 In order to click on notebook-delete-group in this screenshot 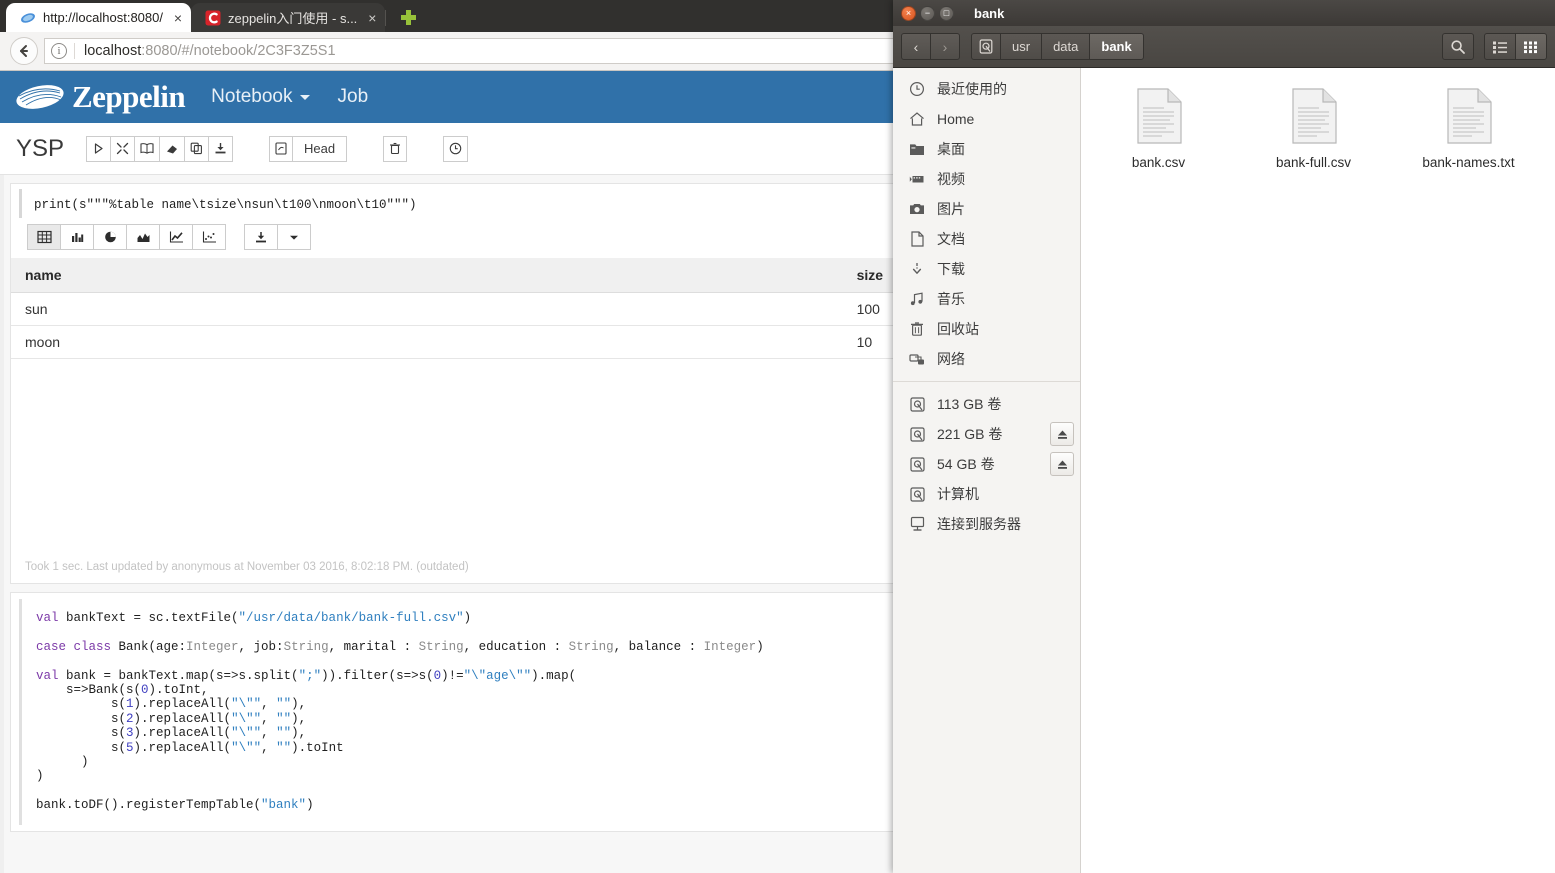, I will do `click(395, 148)`.